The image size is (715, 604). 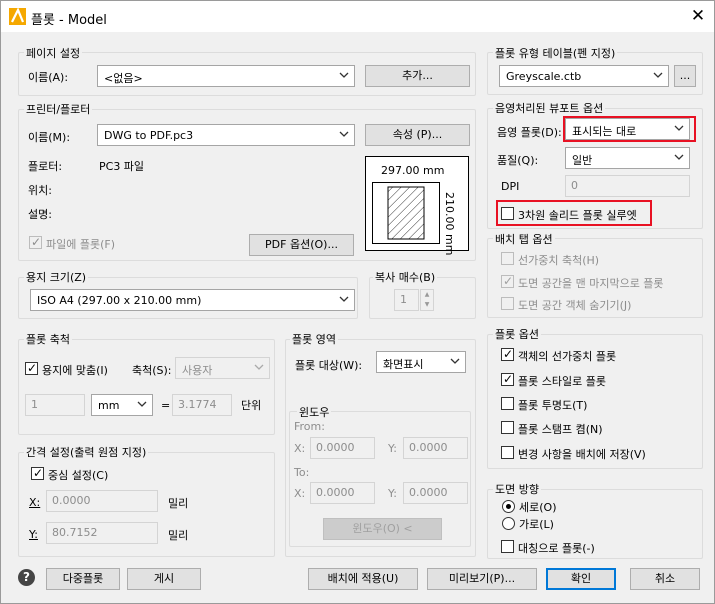 What do you see at coordinates (202, 405) in the screenshot?
I see `scale-value-2-input: 3.1774` at bounding box center [202, 405].